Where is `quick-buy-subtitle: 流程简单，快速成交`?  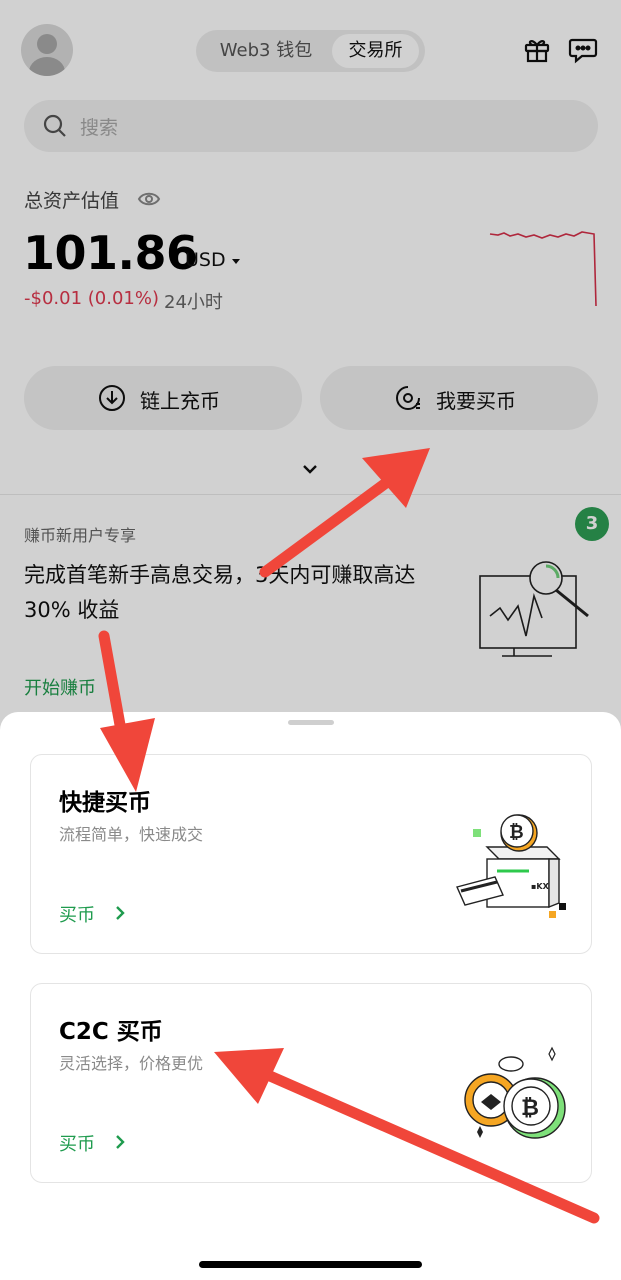 quick-buy-subtitle: 流程简单，快速成交 is located at coordinates (131, 834).